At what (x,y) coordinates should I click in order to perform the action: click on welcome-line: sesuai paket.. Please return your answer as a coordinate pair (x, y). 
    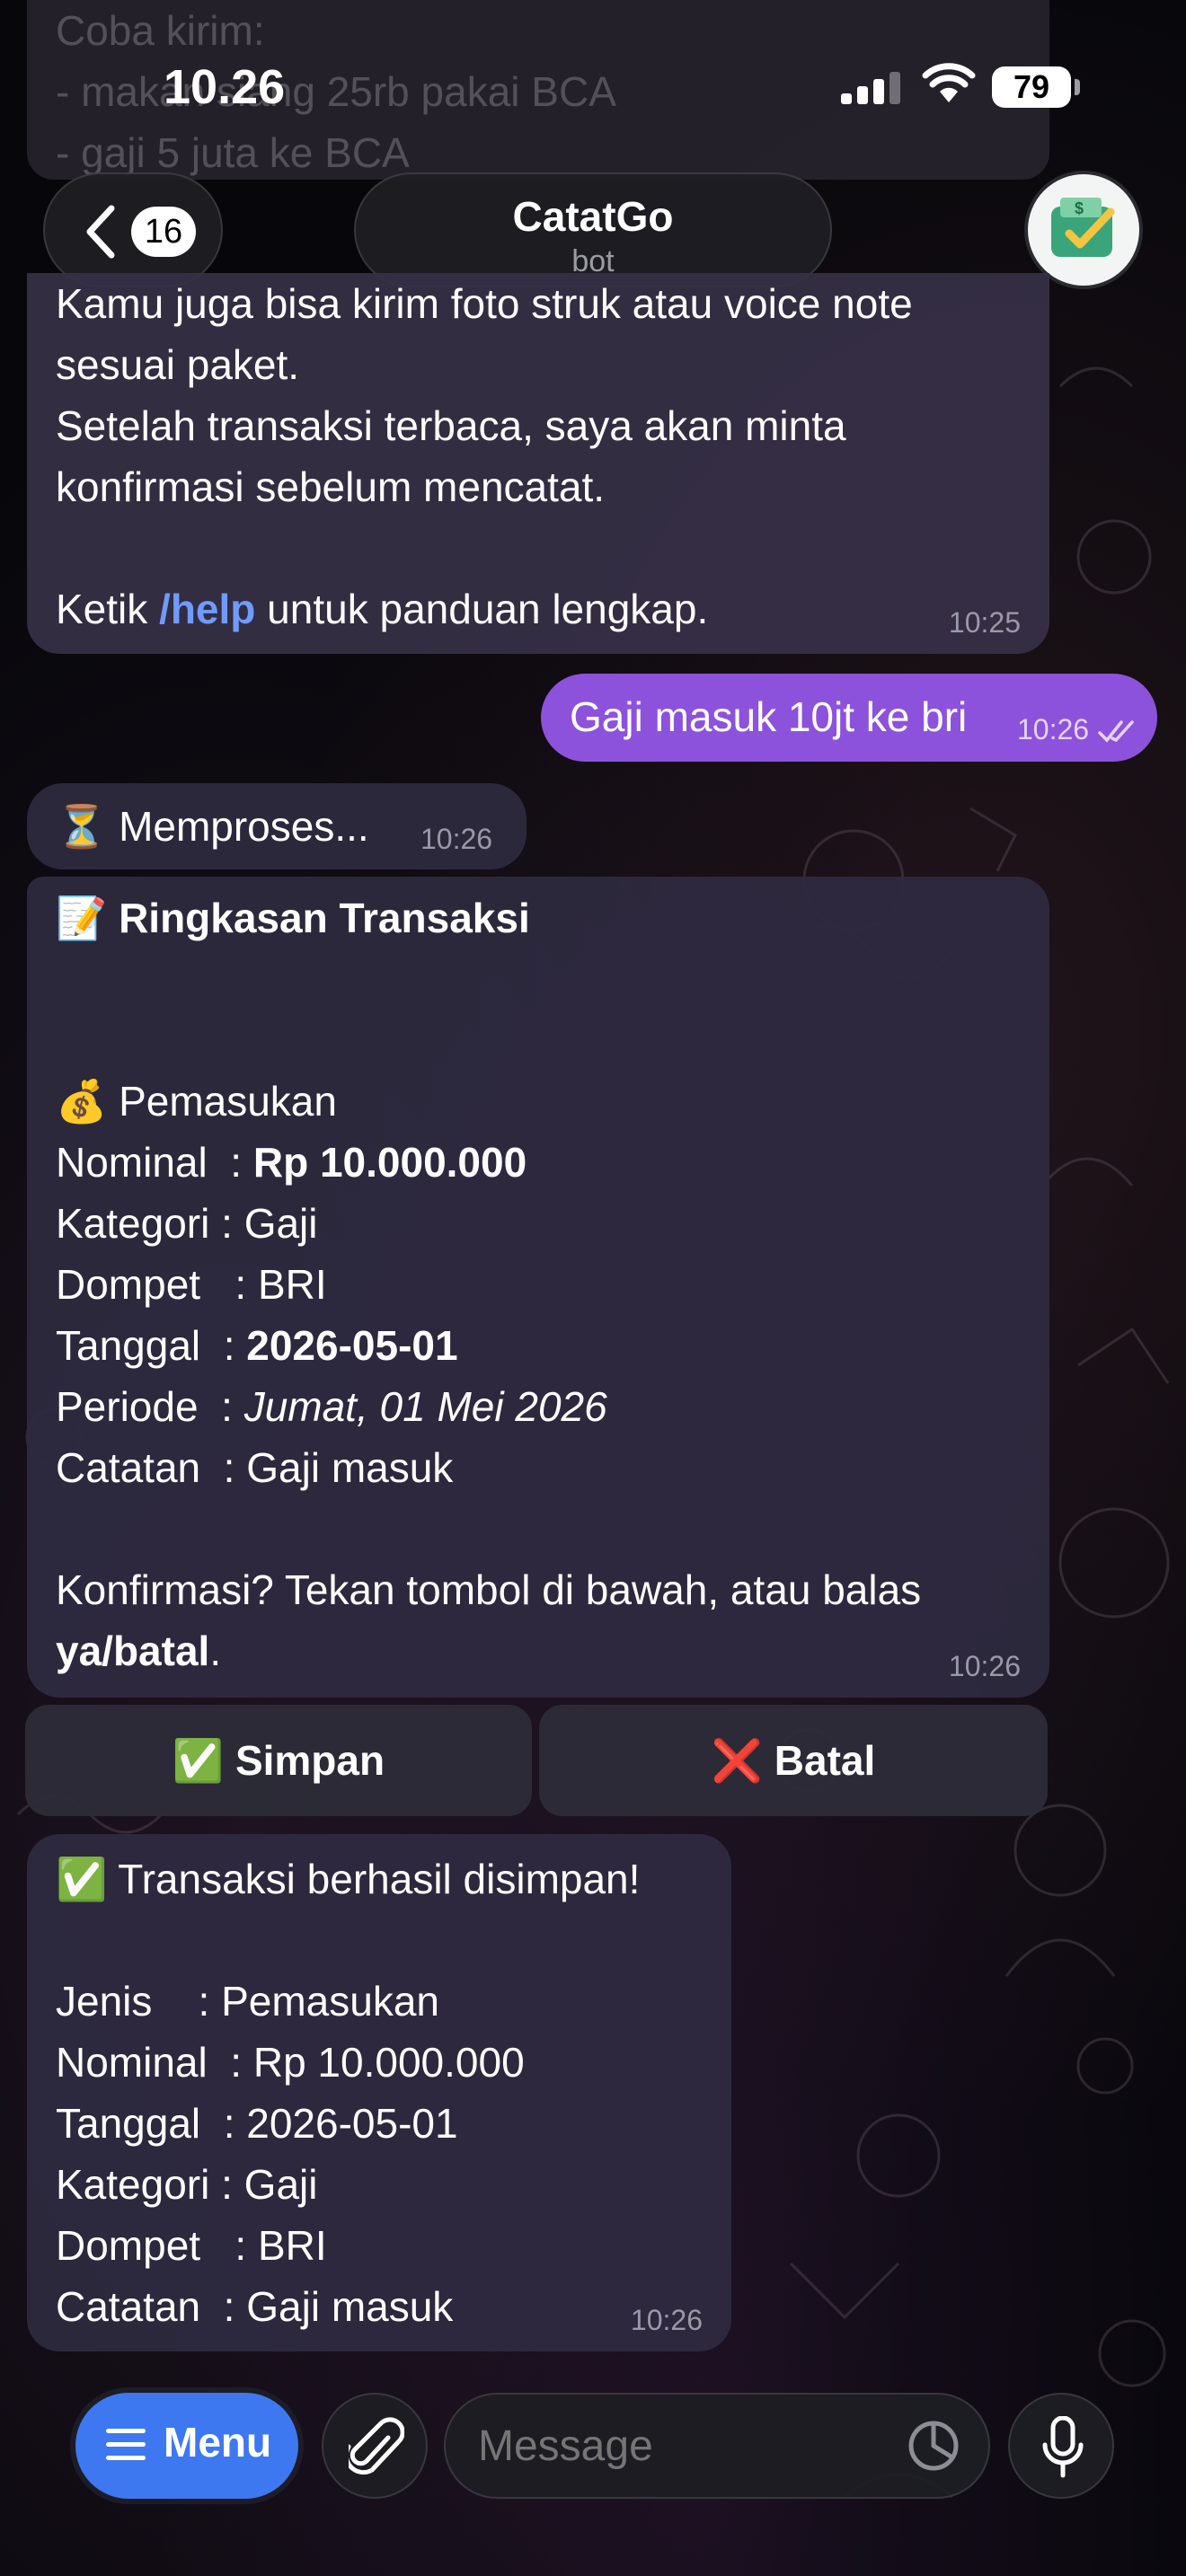
    Looking at the image, I should click on (178, 364).